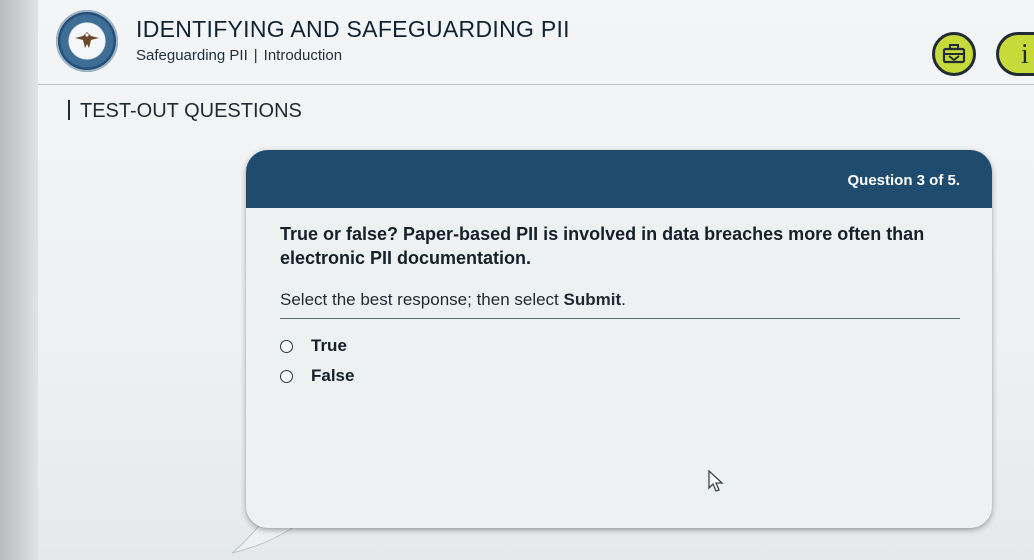  Describe the element at coordinates (903, 180) in the screenshot. I see `question-counter: Question 3 of 5.` at that location.